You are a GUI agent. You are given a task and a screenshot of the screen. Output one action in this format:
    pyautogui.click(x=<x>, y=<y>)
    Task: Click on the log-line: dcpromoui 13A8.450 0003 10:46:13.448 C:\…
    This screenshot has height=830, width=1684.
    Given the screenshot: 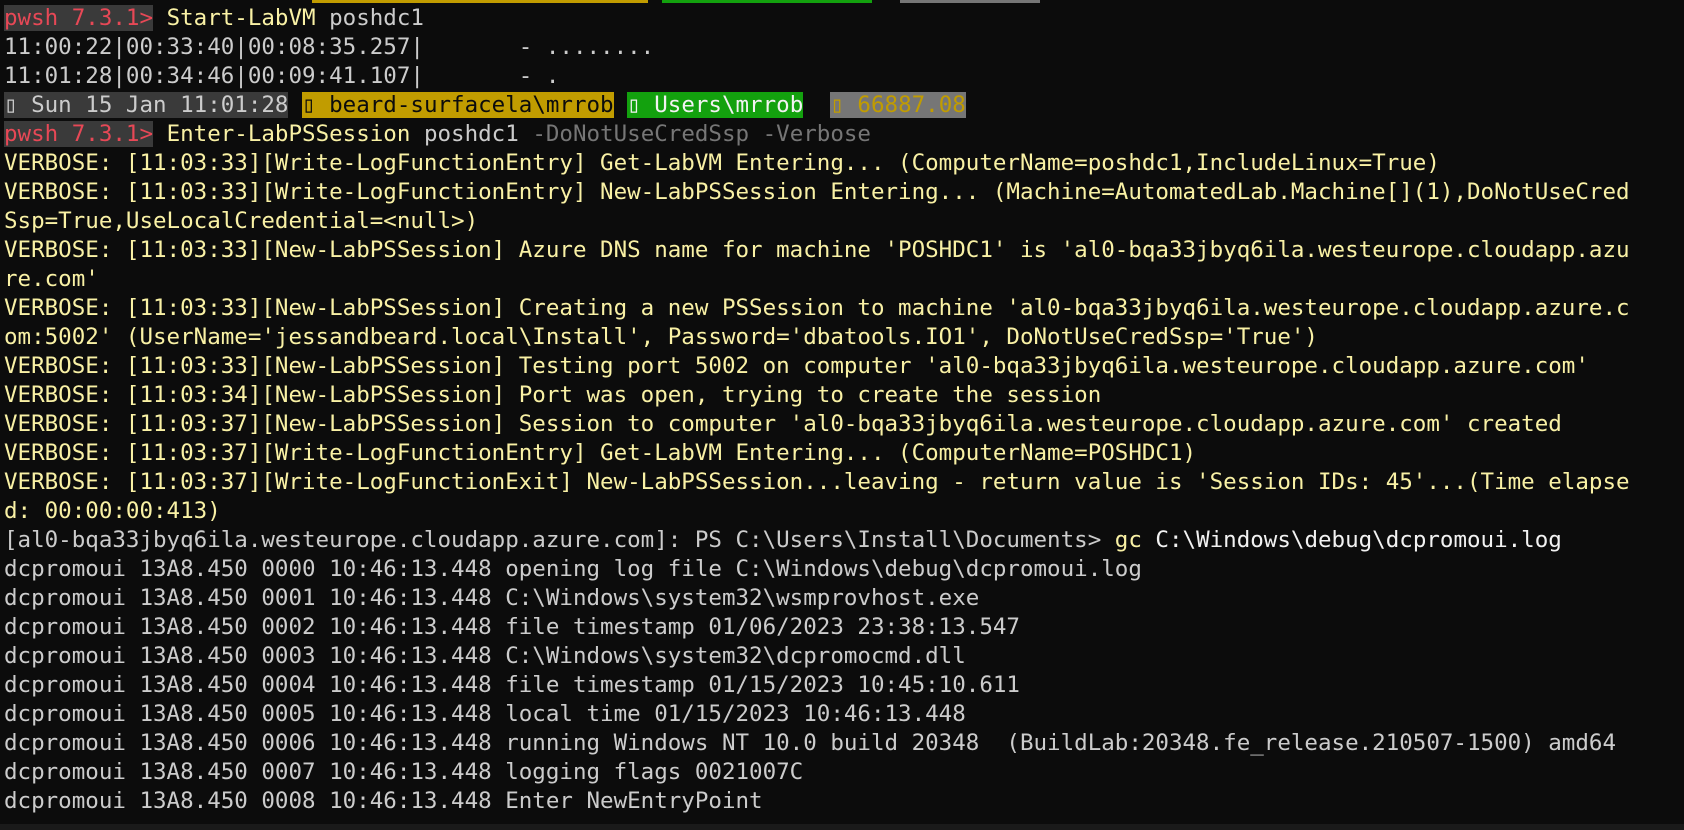 What is the action you would take?
    pyautogui.click(x=485, y=656)
    